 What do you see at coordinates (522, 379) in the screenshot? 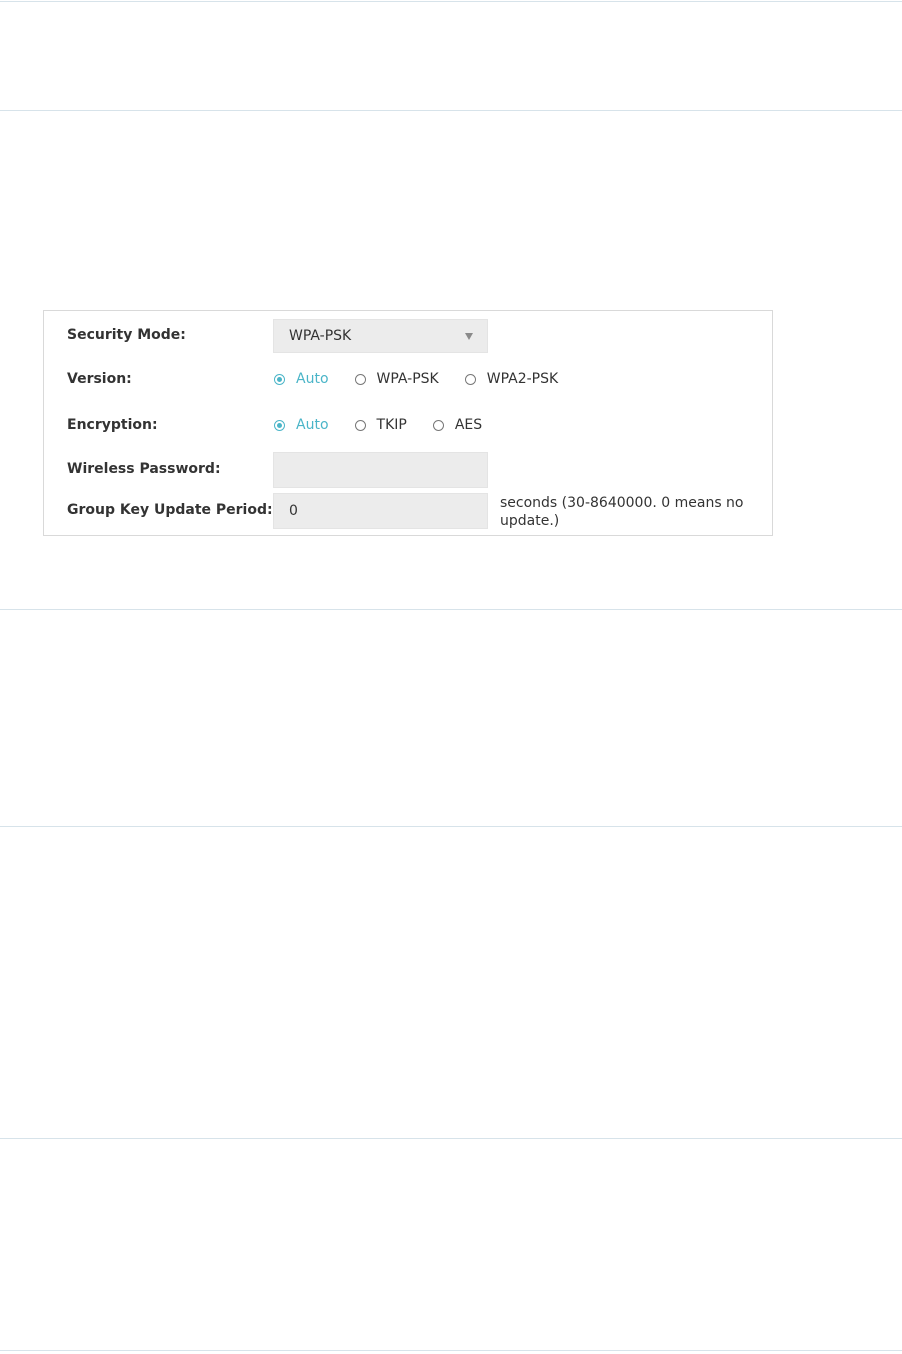
I see `version-option-label: WPA2-PSK` at bounding box center [522, 379].